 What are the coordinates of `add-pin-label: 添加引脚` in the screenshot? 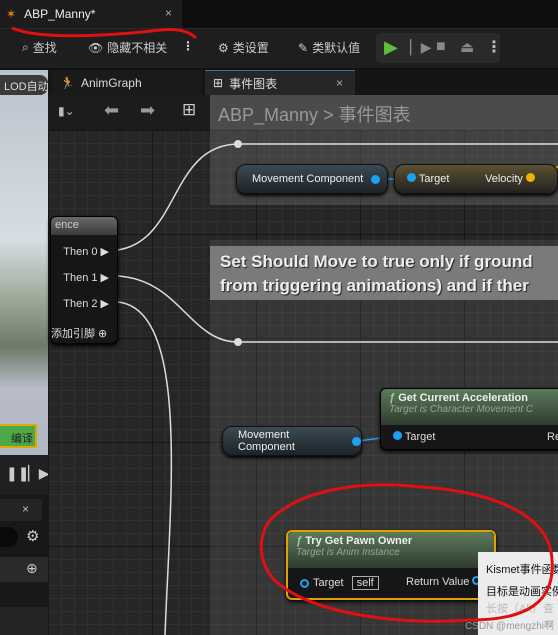 It's located at (73, 334).